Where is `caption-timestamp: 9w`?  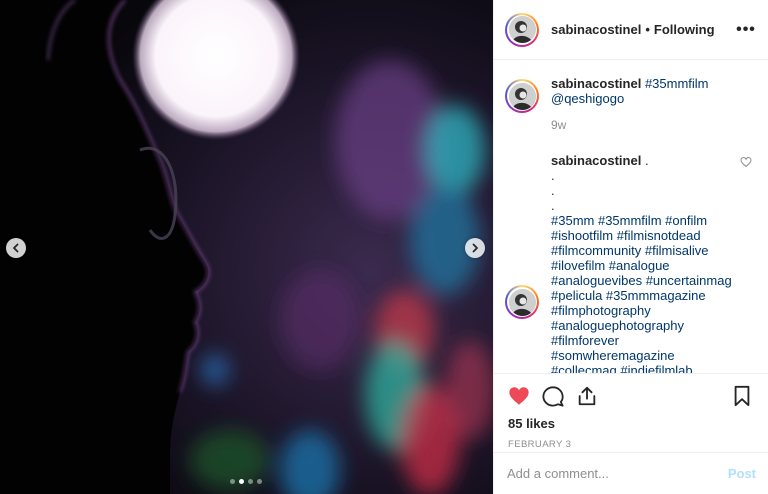
caption-timestamp: 9w is located at coordinates (630, 125).